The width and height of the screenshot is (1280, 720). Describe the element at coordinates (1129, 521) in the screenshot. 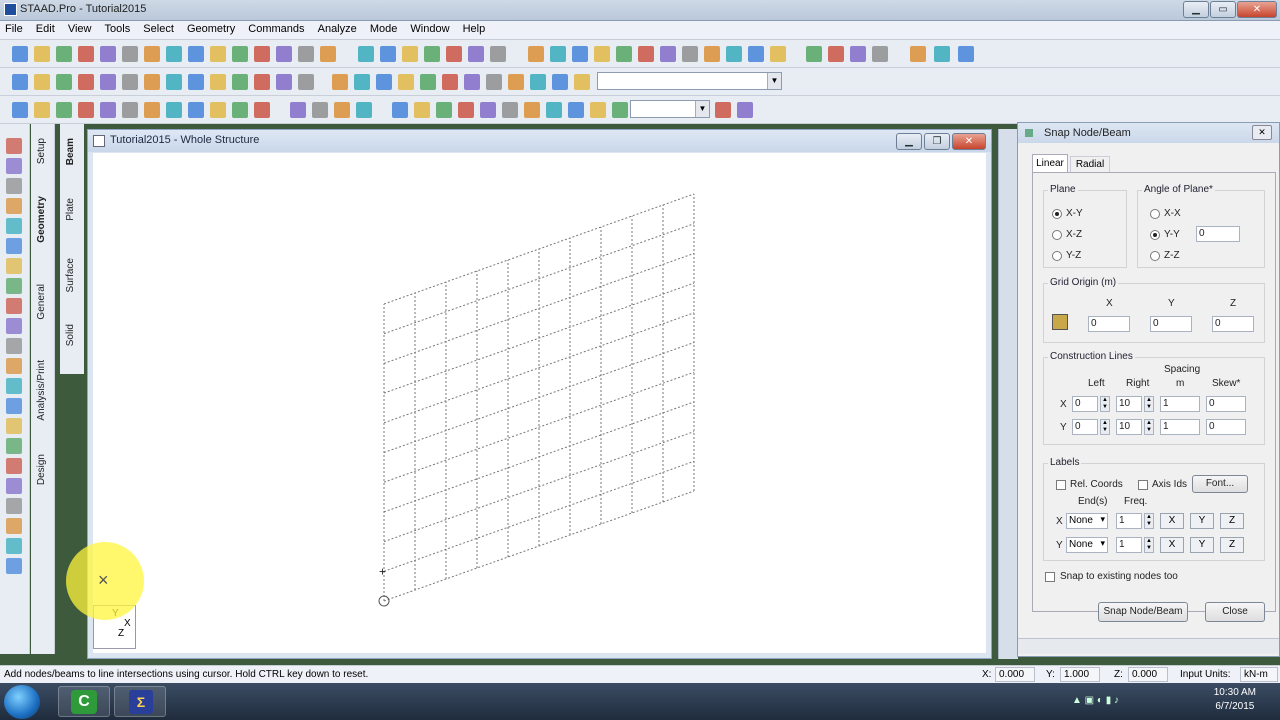

I see `x-freq-input: 1` at that location.